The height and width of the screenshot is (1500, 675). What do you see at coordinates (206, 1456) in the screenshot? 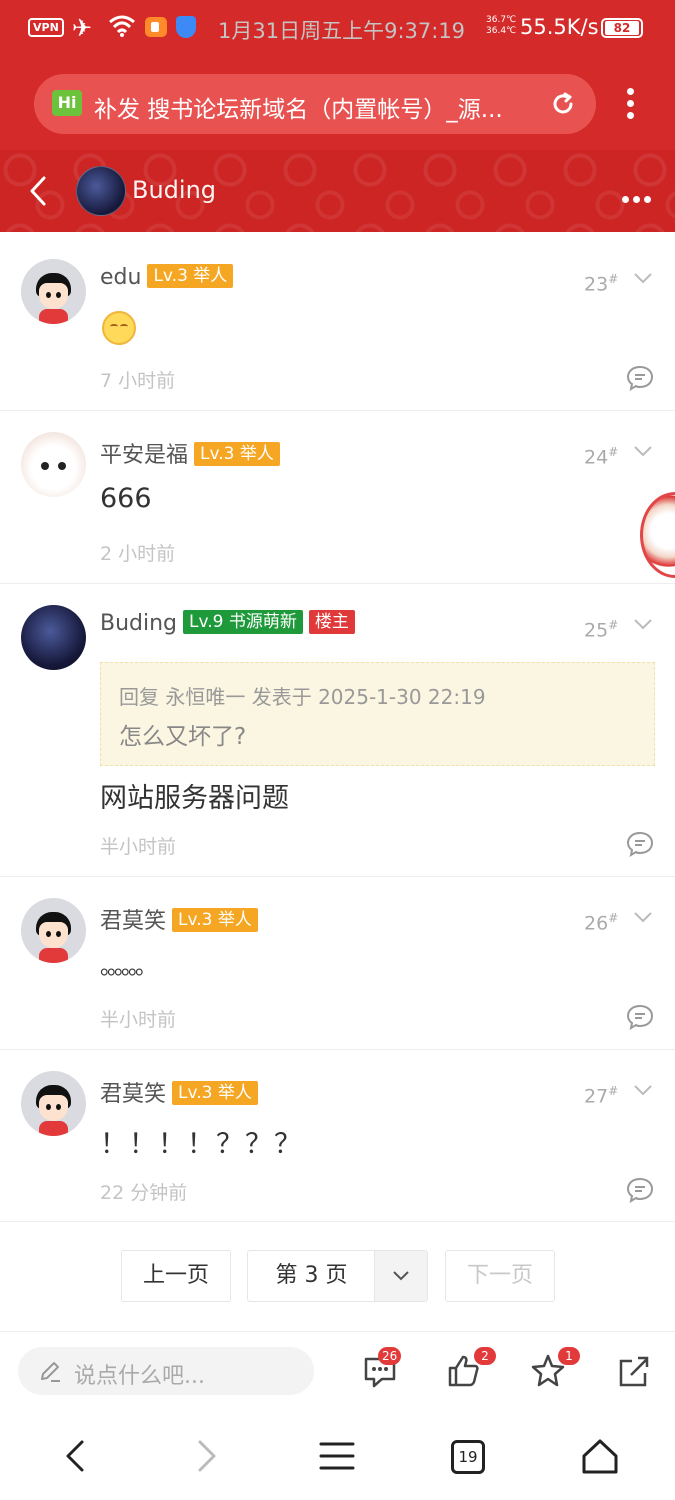
I see `forward-icon` at bounding box center [206, 1456].